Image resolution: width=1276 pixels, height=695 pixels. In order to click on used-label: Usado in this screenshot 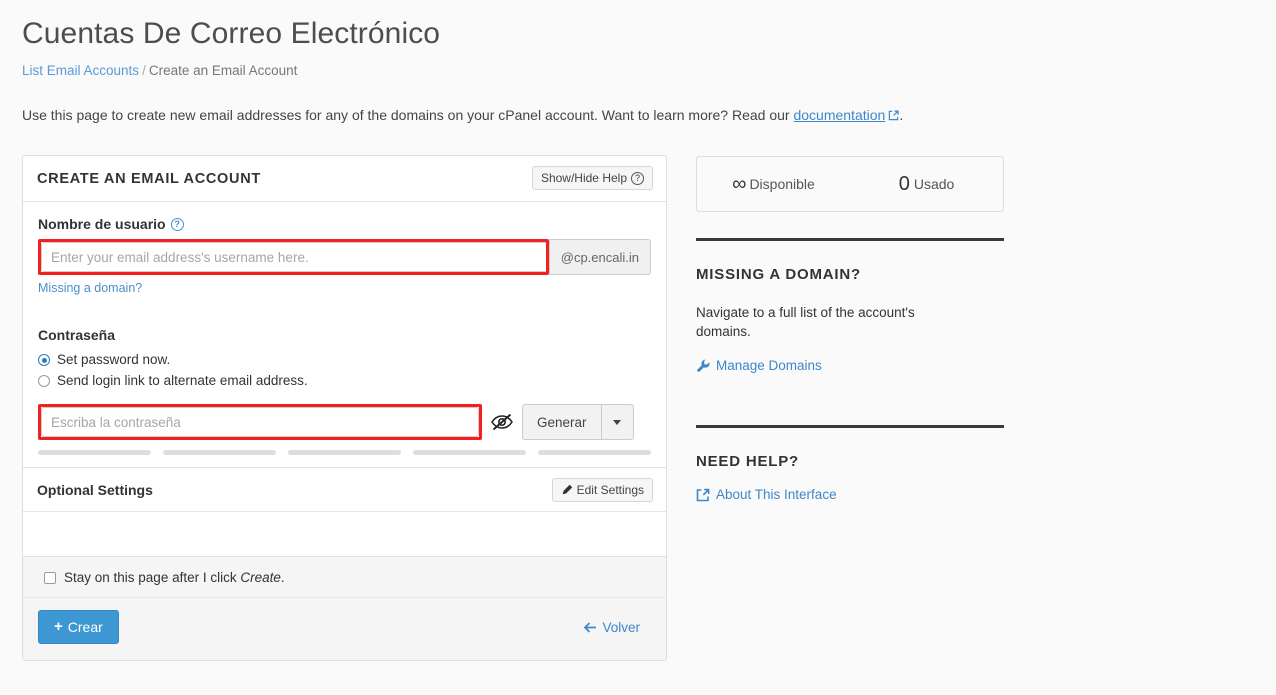, I will do `click(934, 183)`.